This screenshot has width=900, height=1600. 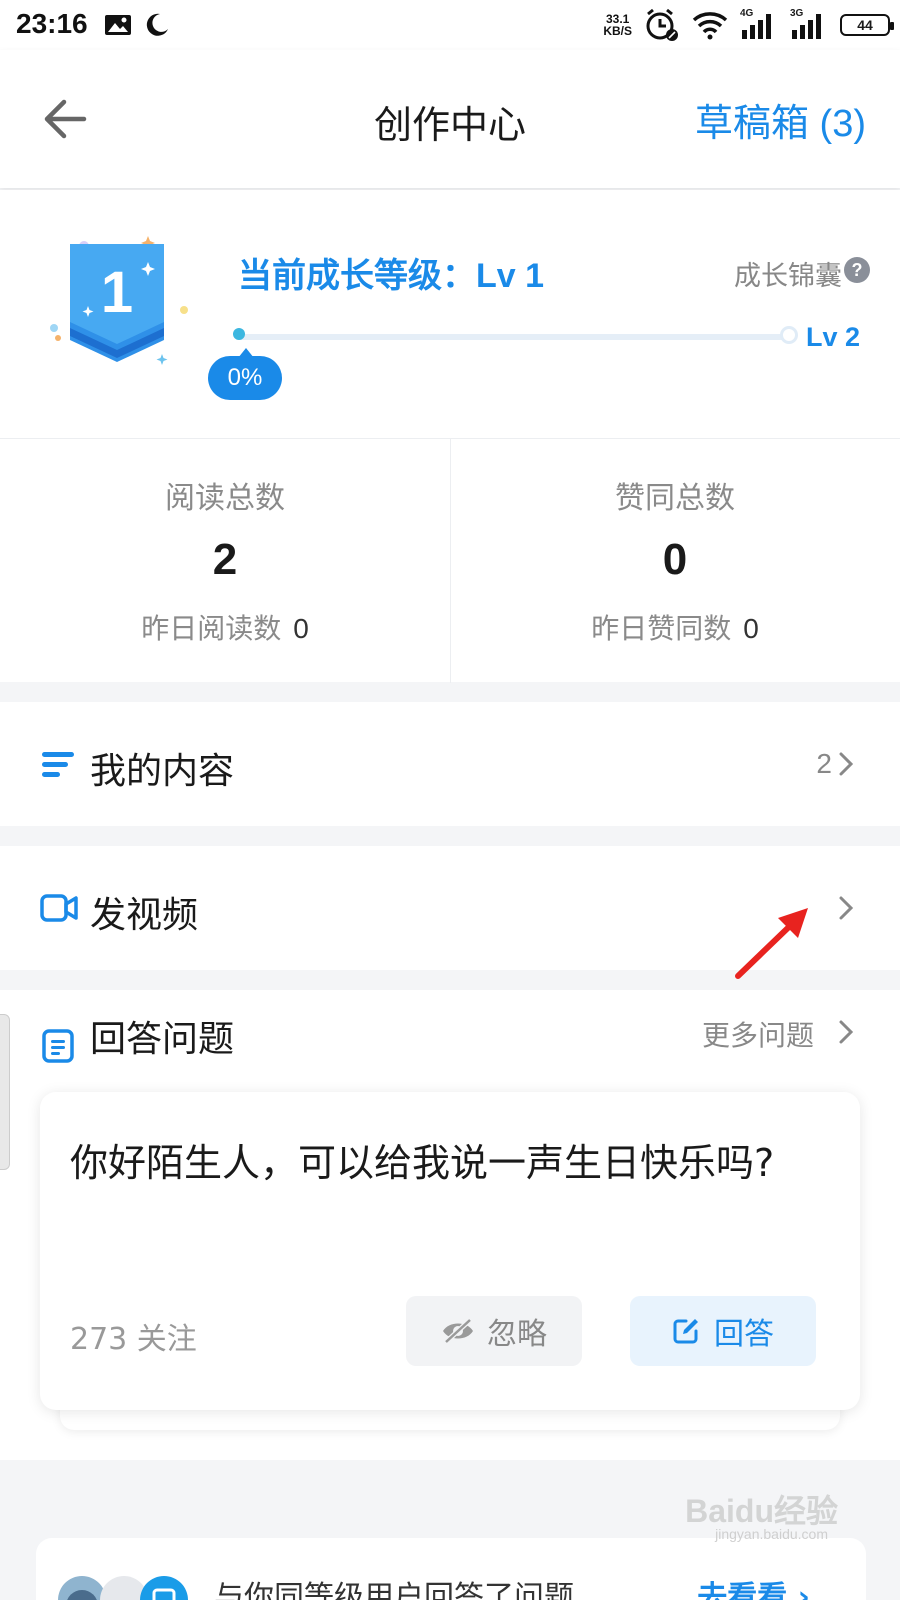 I want to click on net-speed: 33.1 KB/S, so click(x=617, y=25).